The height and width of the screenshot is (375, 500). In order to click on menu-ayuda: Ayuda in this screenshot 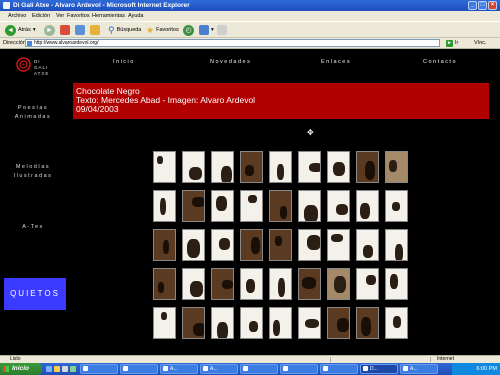, I will do `click(136, 16)`.